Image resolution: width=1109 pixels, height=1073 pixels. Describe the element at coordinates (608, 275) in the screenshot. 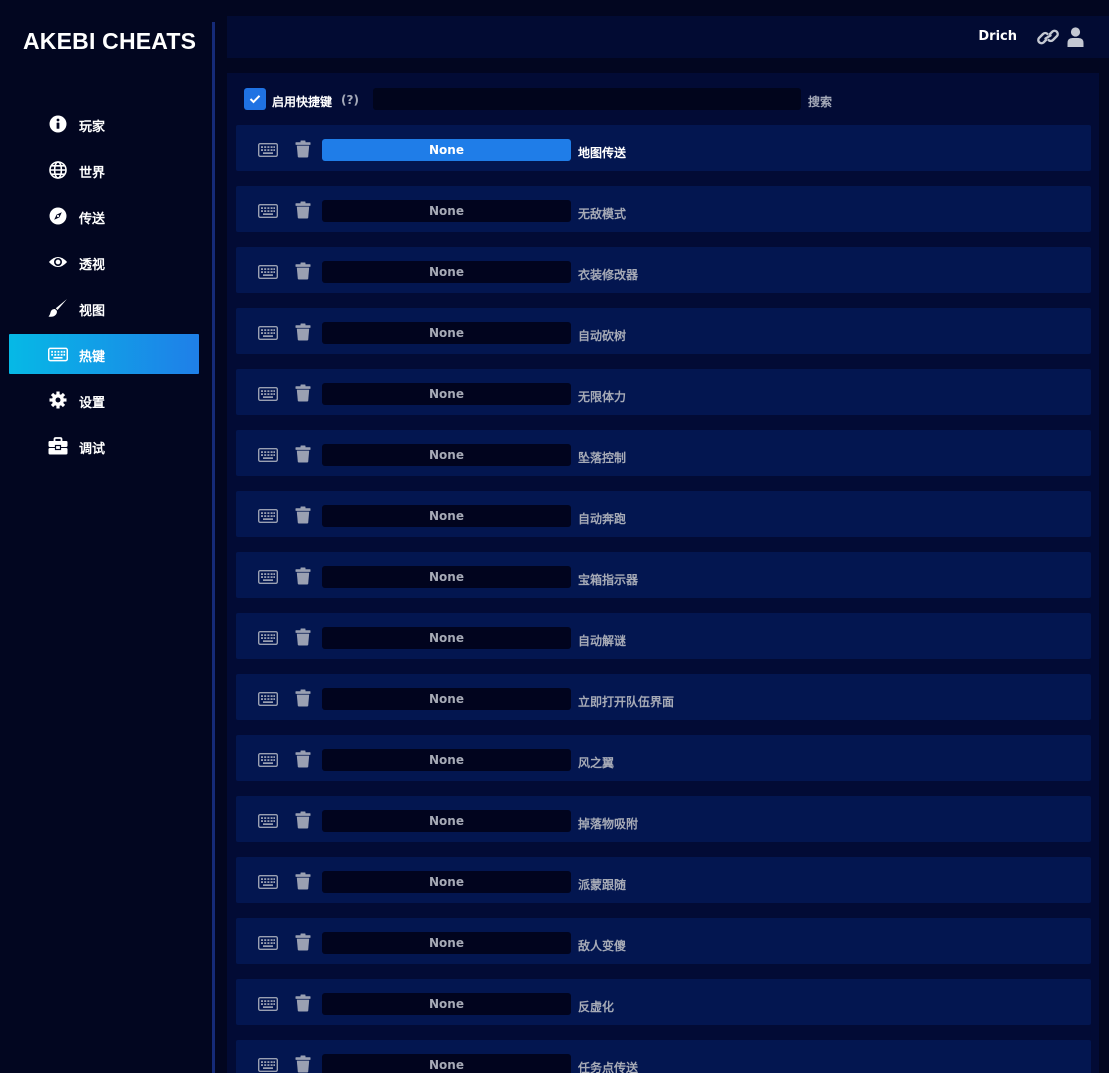

I see `hotkey-name: 衣装修改器` at that location.